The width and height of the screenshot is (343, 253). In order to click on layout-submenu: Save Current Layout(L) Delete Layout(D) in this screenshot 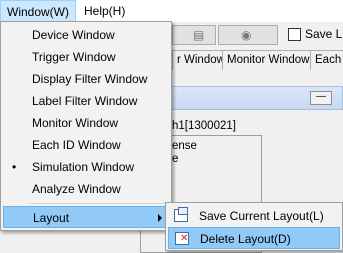, I will do `click(254, 226)`.